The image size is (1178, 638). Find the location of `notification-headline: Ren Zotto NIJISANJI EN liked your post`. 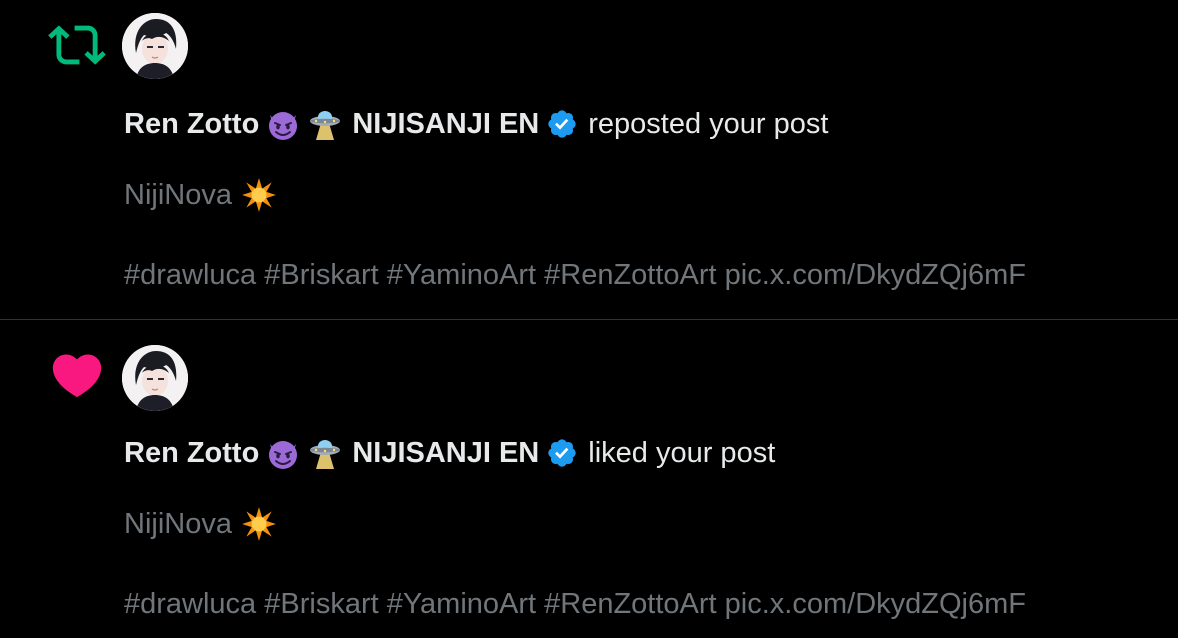

notification-headline: Ren Zotto NIJISANJI EN liked your post is located at coordinates (449, 453).